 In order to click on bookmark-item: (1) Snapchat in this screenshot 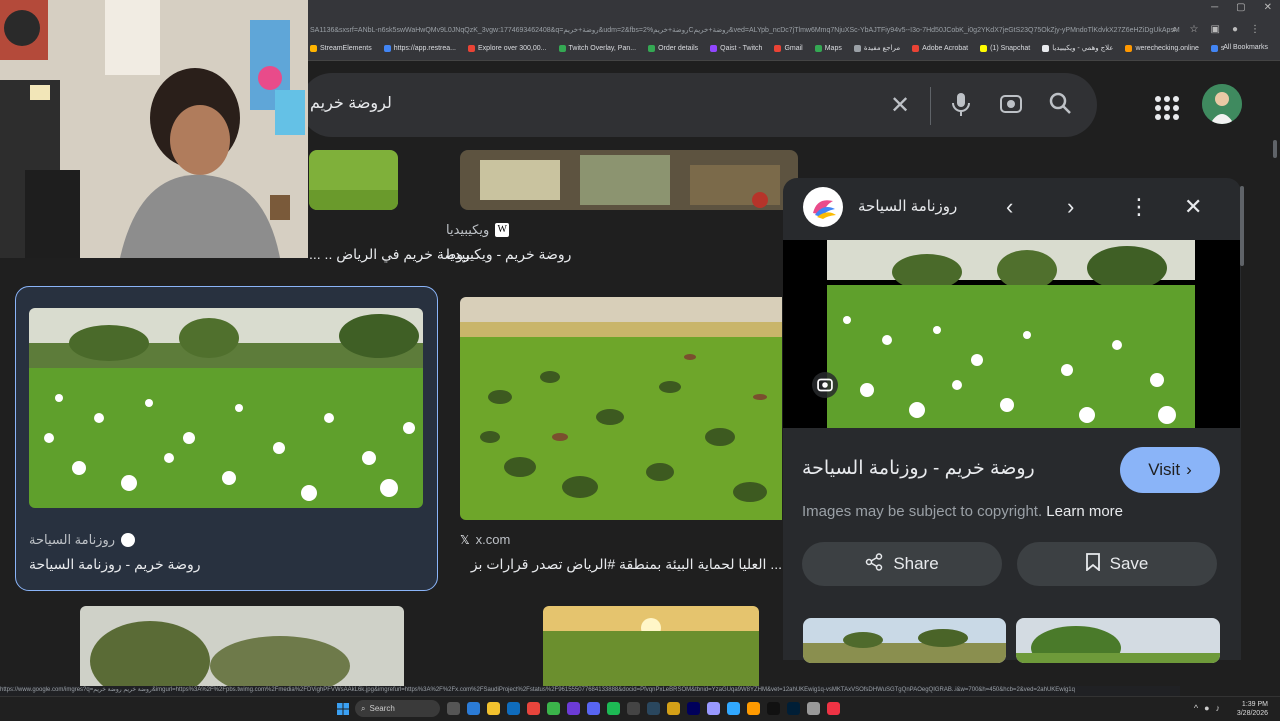, I will do `click(1005, 48)`.